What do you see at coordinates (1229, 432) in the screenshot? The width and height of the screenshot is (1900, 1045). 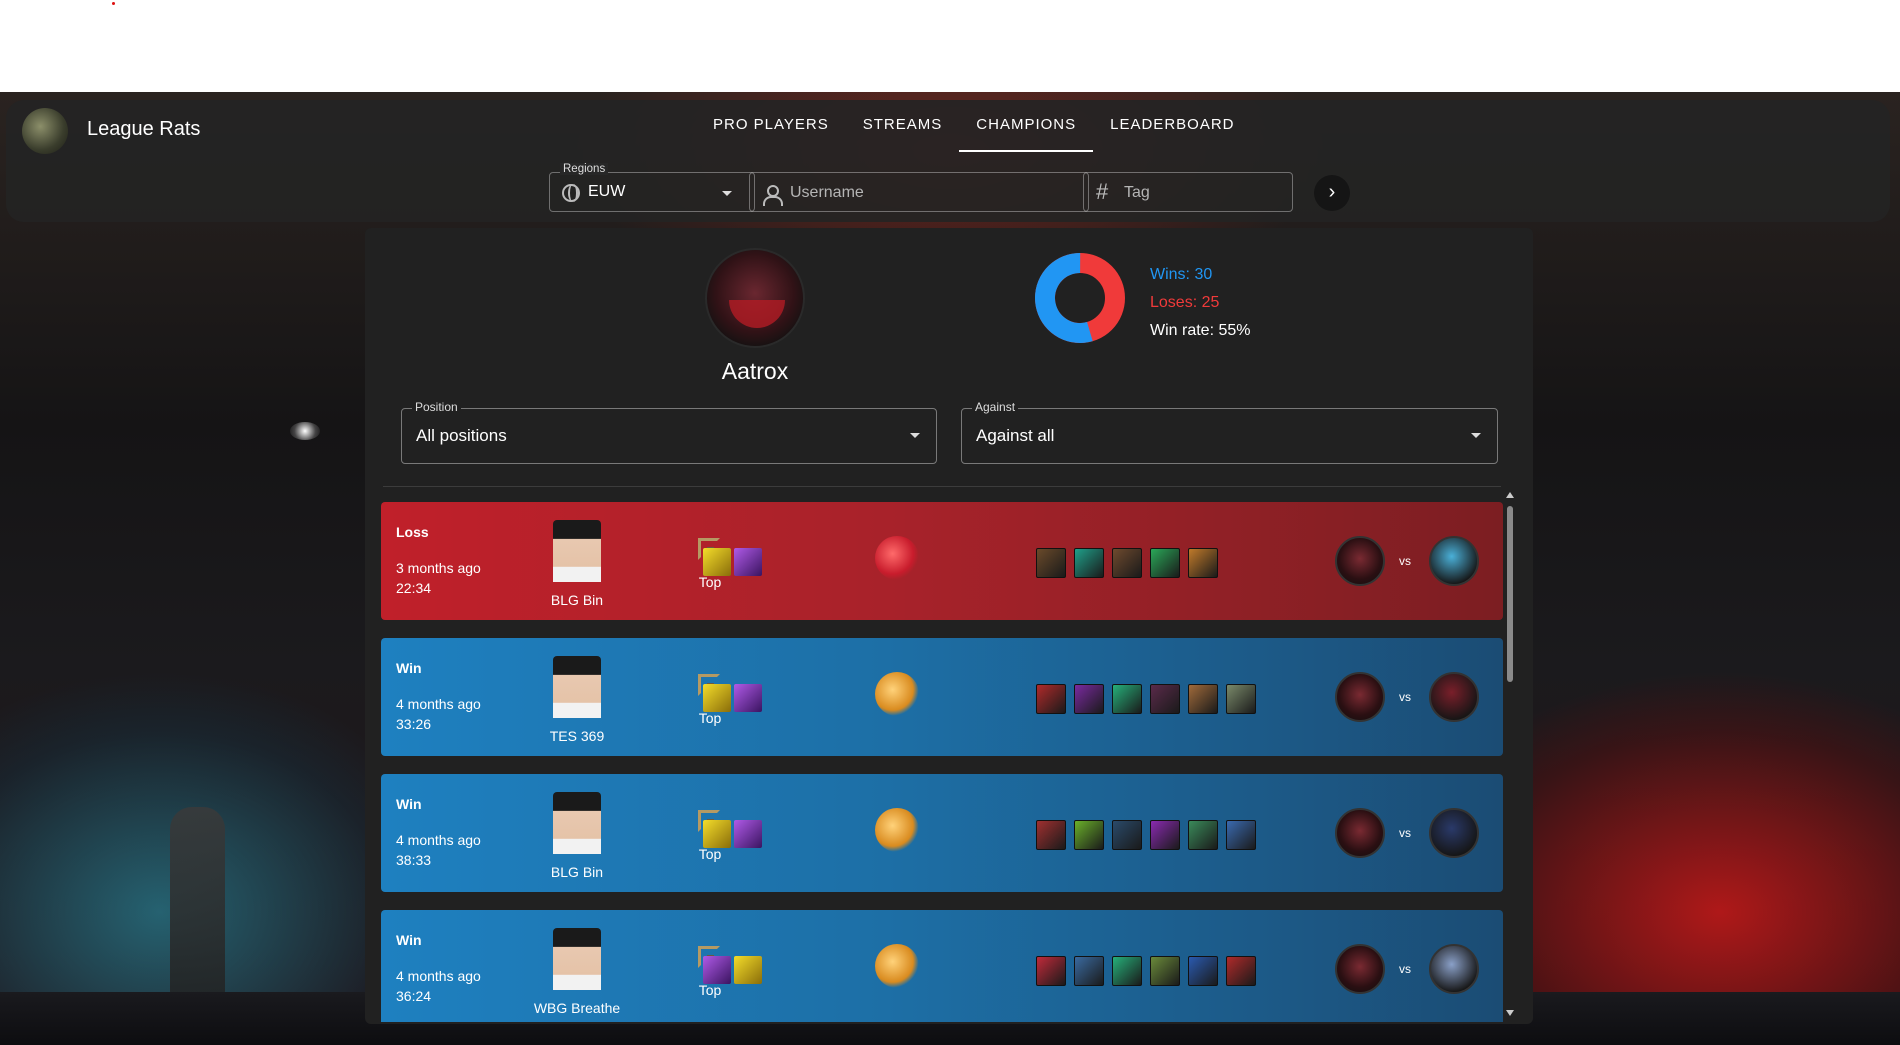 I see `against-select: Against Against all` at bounding box center [1229, 432].